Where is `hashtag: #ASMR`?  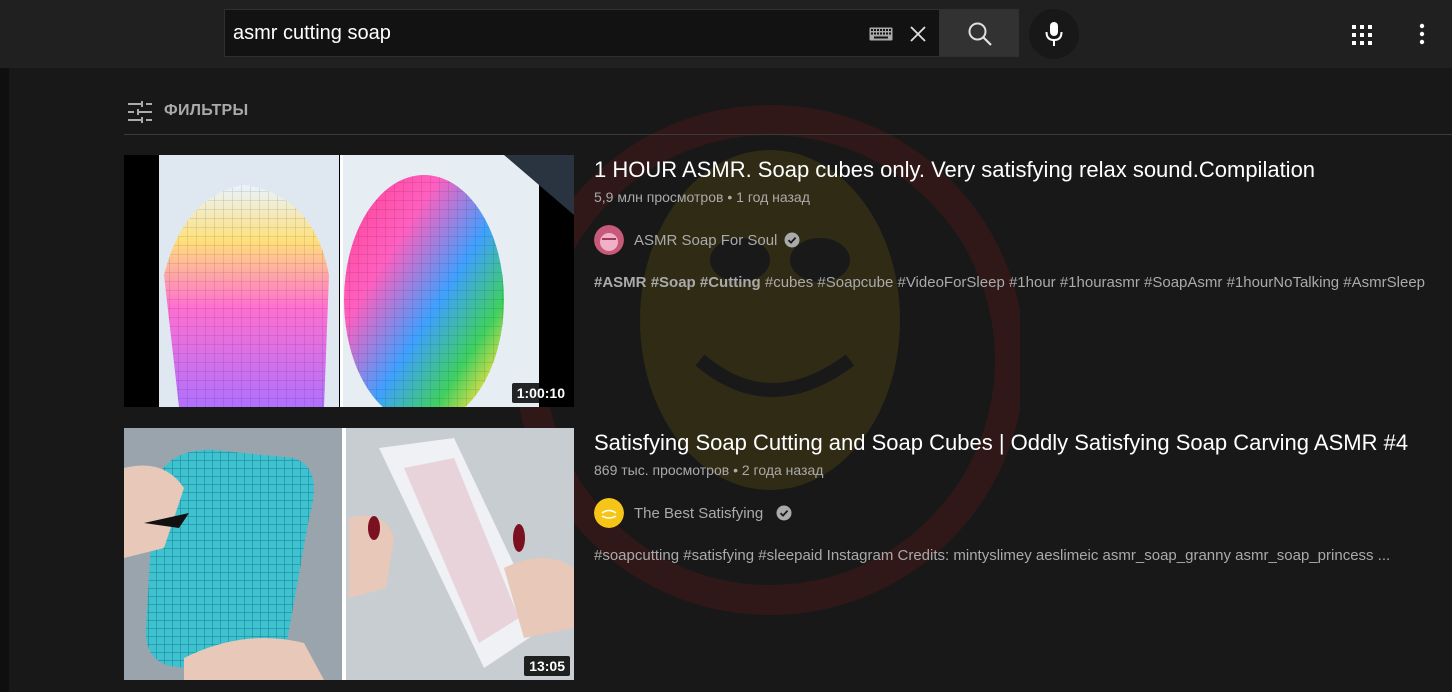 hashtag: #ASMR is located at coordinates (620, 282).